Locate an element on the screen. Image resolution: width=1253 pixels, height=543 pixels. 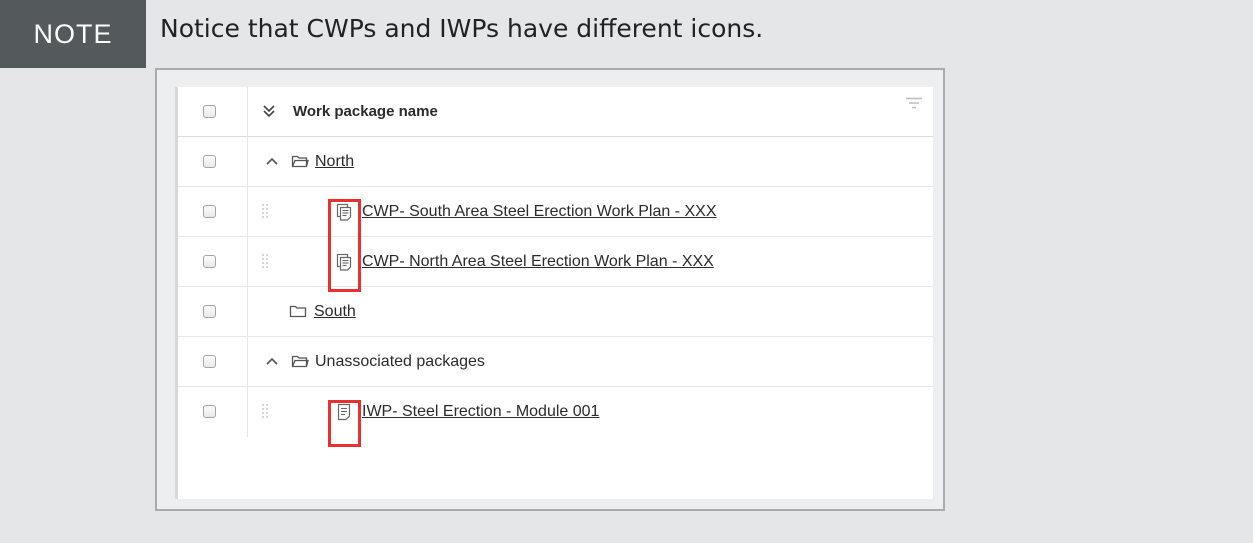
column-header-work-package-name: Work package name is located at coordinates (365, 111).